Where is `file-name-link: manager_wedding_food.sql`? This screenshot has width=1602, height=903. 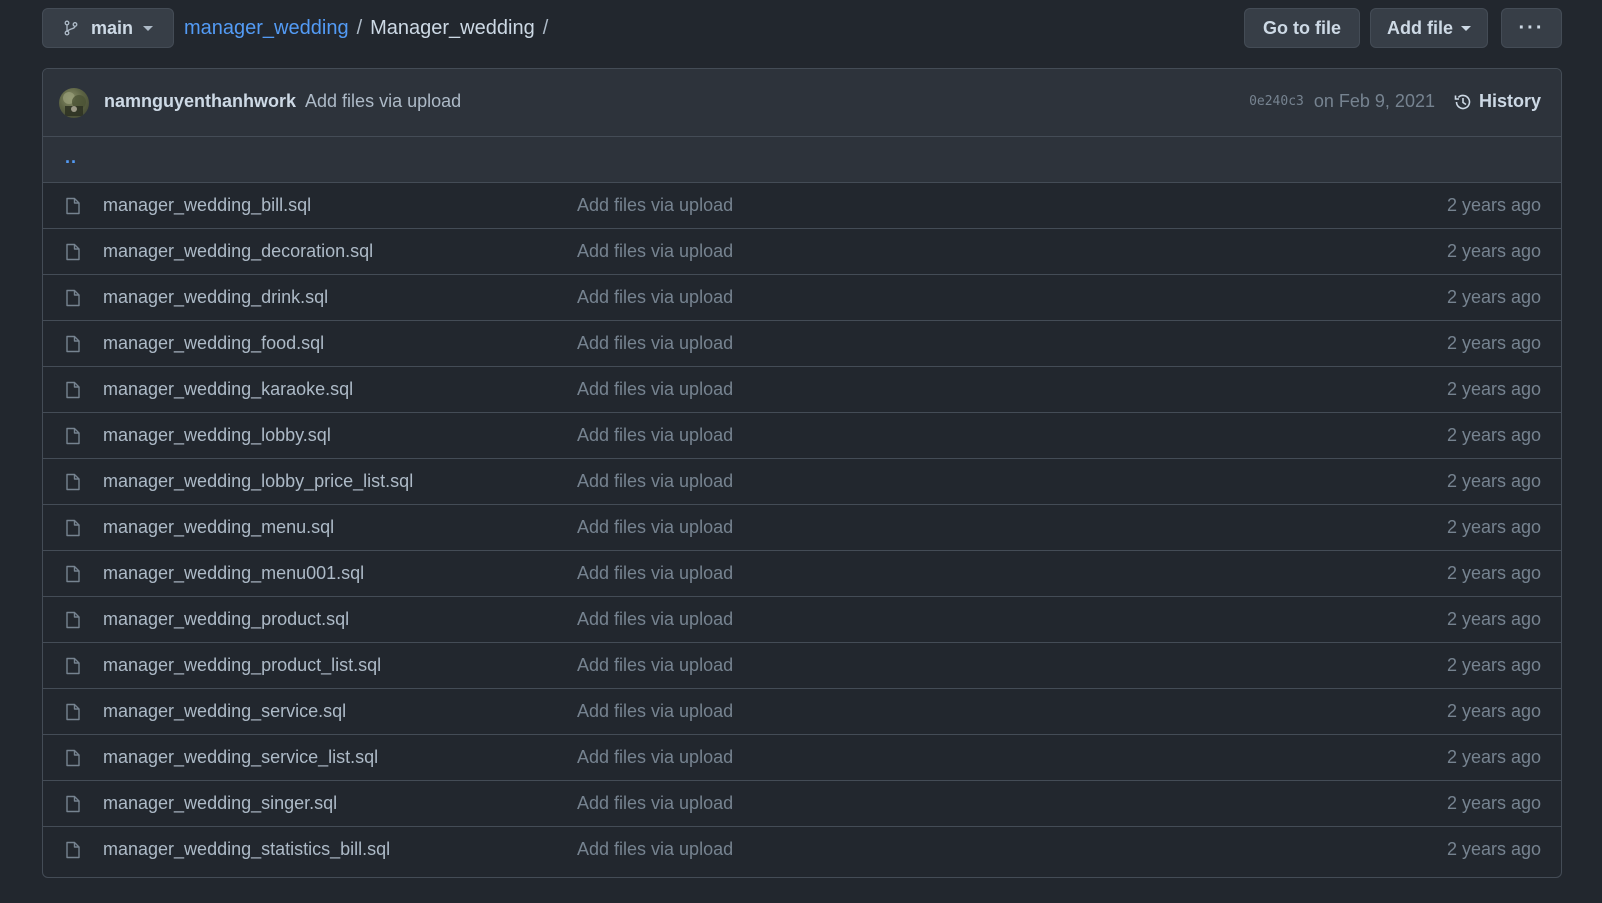 file-name-link: manager_wedding_food.sql is located at coordinates (213, 343).